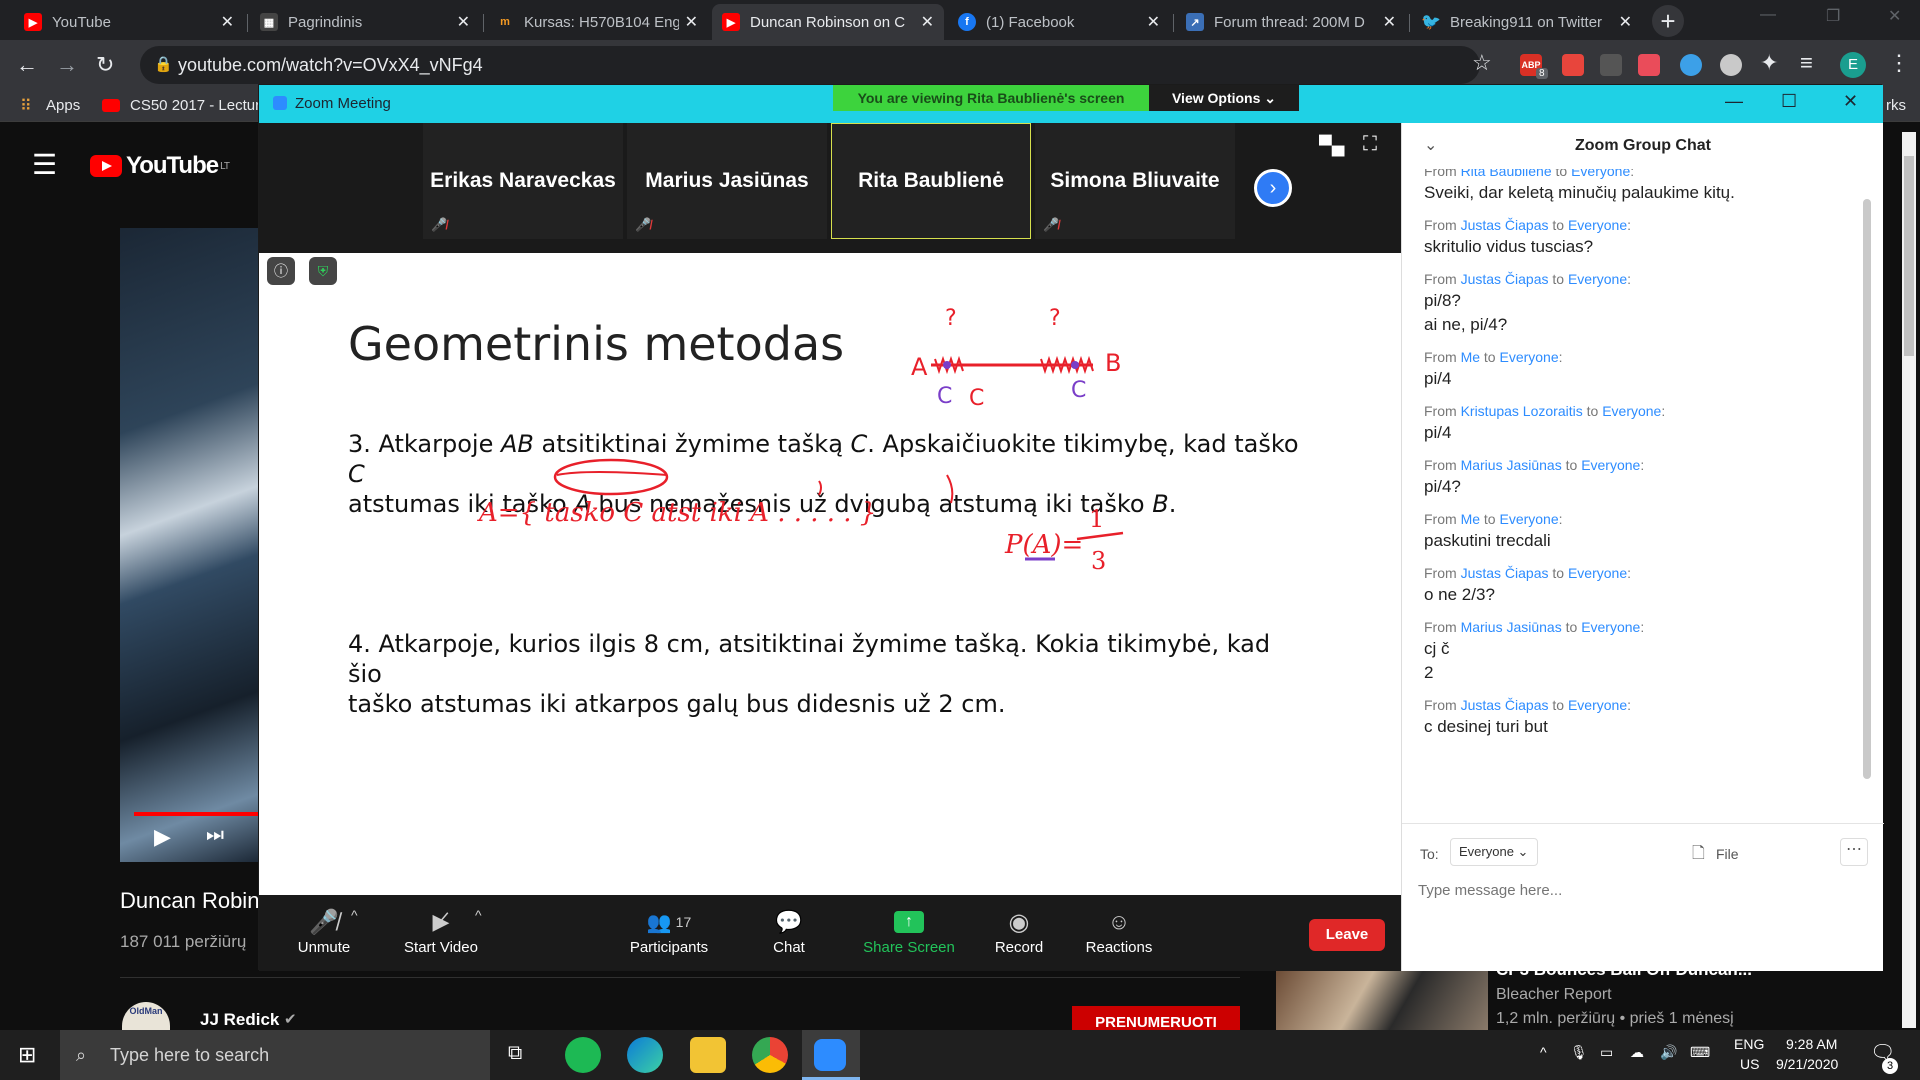 Image resolution: width=1920 pixels, height=1080 pixels. What do you see at coordinates (365, 22) in the screenshot?
I see `tab-pagrindinis: ▦ Pagrindinis ✕` at bounding box center [365, 22].